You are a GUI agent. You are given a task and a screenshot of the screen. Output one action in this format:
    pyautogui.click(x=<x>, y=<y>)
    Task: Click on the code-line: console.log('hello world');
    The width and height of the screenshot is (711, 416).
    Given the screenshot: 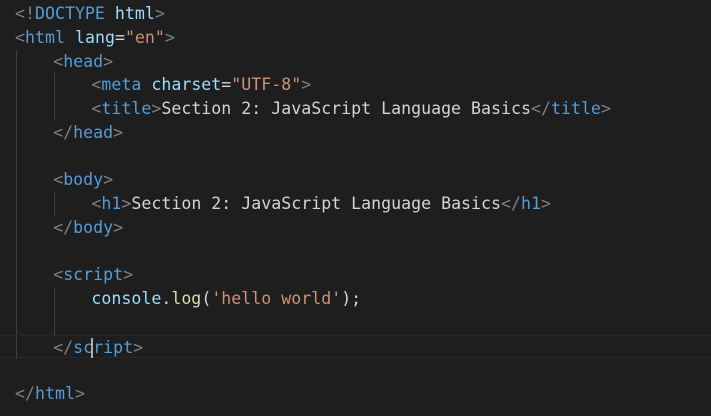 What is the action you would take?
    pyautogui.click(x=355, y=299)
    